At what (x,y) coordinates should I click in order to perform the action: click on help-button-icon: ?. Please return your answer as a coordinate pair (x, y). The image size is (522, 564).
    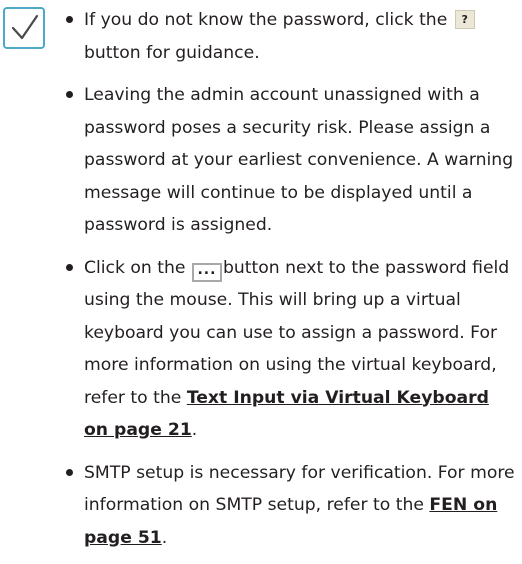
    Looking at the image, I should click on (464, 19).